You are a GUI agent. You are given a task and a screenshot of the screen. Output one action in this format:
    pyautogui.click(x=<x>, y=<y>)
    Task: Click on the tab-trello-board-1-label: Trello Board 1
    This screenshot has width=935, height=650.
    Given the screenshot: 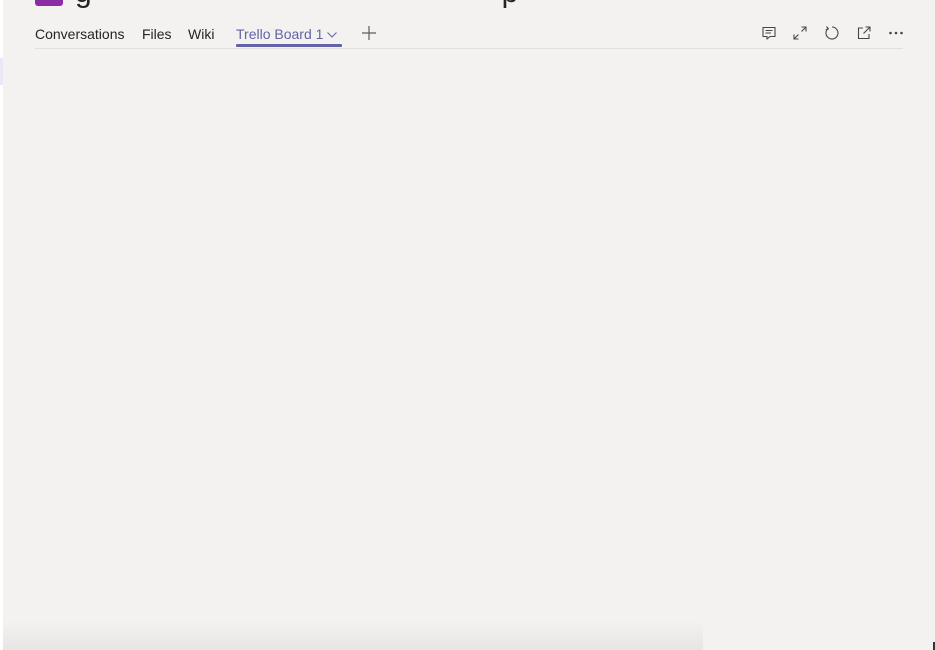 What is the action you would take?
    pyautogui.click(x=280, y=34)
    